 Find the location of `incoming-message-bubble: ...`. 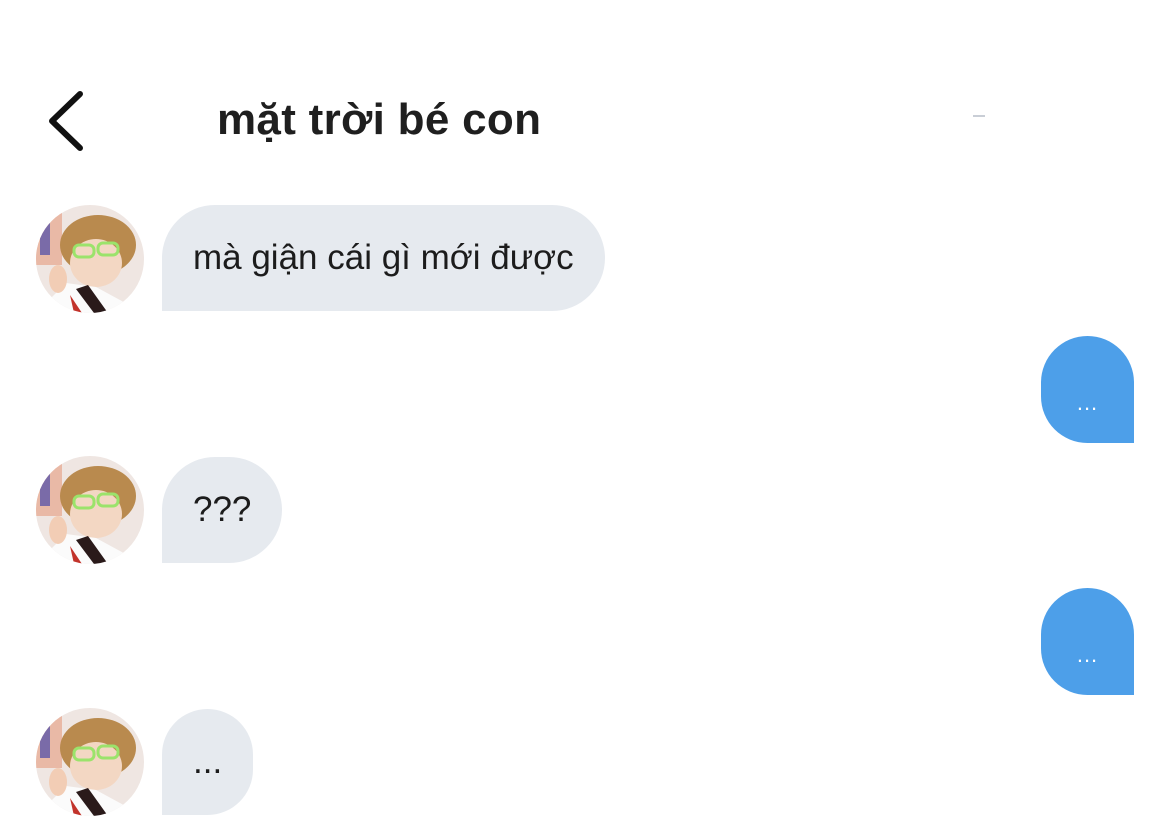

incoming-message-bubble: ... is located at coordinates (208, 762).